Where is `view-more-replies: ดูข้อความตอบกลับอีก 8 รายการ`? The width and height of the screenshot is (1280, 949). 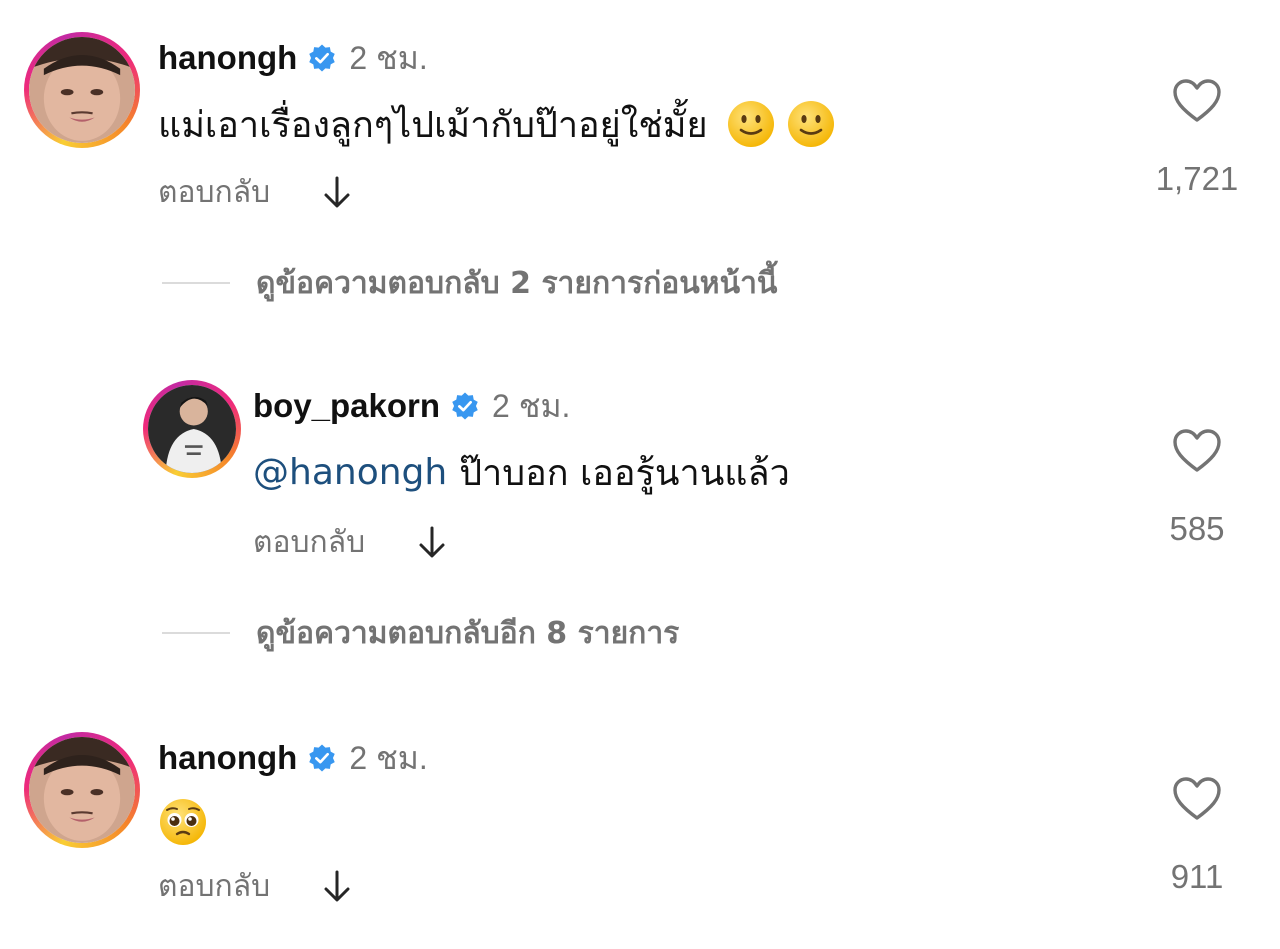
view-more-replies: ดูข้อความตอบกลับอีก 8 รายการ is located at coordinates (420, 633).